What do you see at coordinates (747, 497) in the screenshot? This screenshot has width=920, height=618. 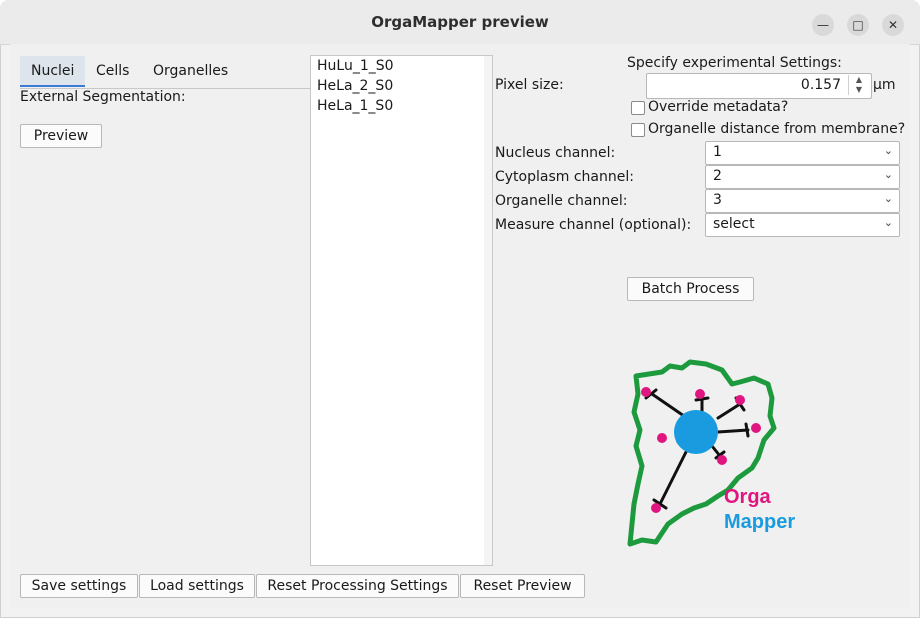 I see `logo-text-orga: Orga` at bounding box center [747, 497].